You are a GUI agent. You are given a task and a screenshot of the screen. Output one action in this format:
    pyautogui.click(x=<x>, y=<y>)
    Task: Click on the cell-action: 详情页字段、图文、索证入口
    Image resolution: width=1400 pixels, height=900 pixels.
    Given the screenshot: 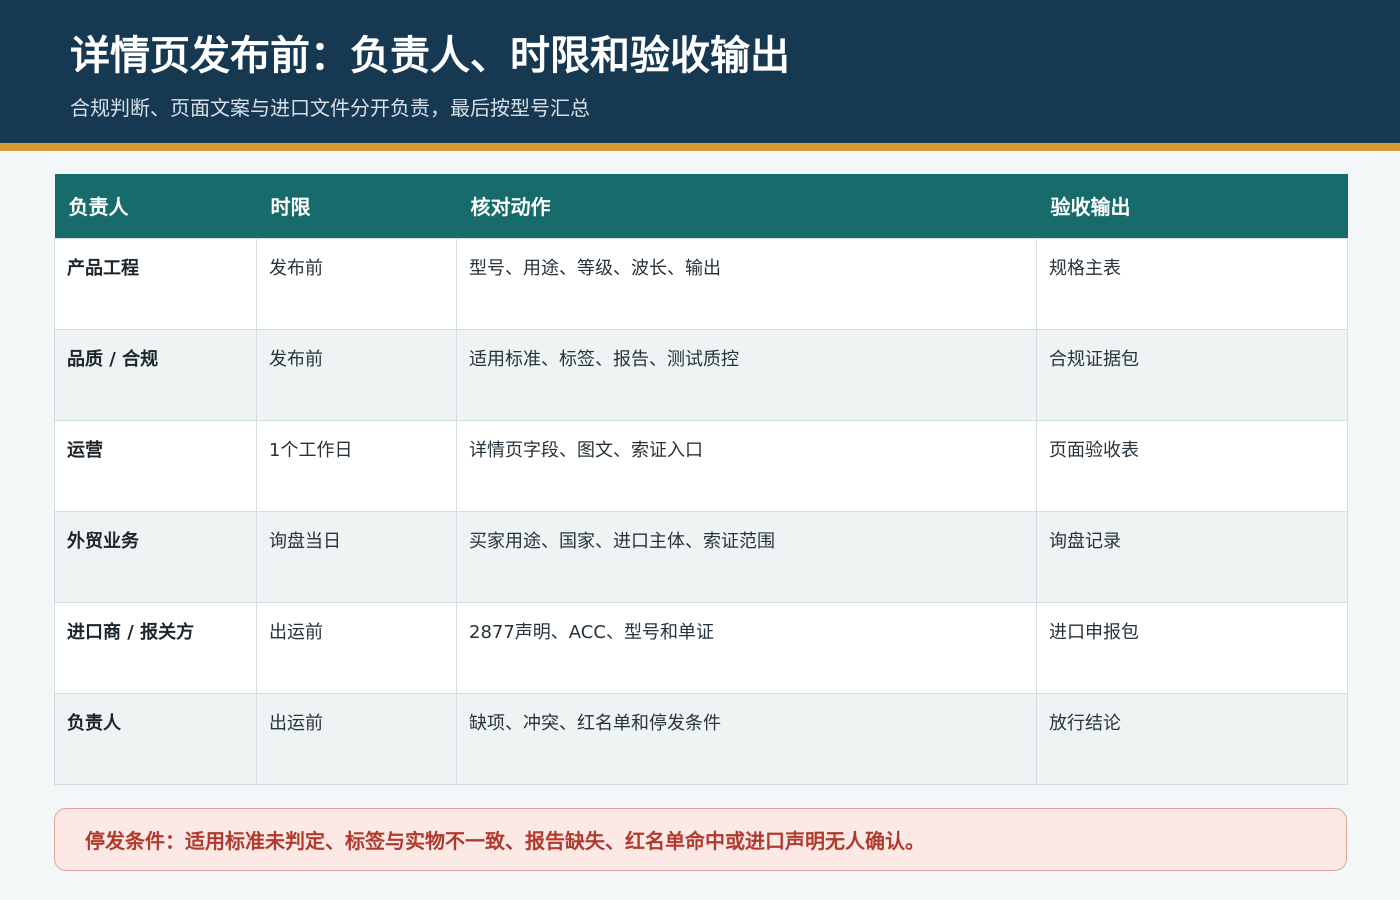 What is the action you would take?
    pyautogui.click(x=746, y=465)
    